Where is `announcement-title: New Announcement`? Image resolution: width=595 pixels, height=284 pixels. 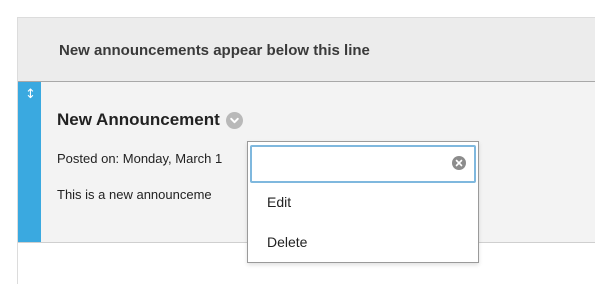 announcement-title: New Announcement is located at coordinates (138, 119).